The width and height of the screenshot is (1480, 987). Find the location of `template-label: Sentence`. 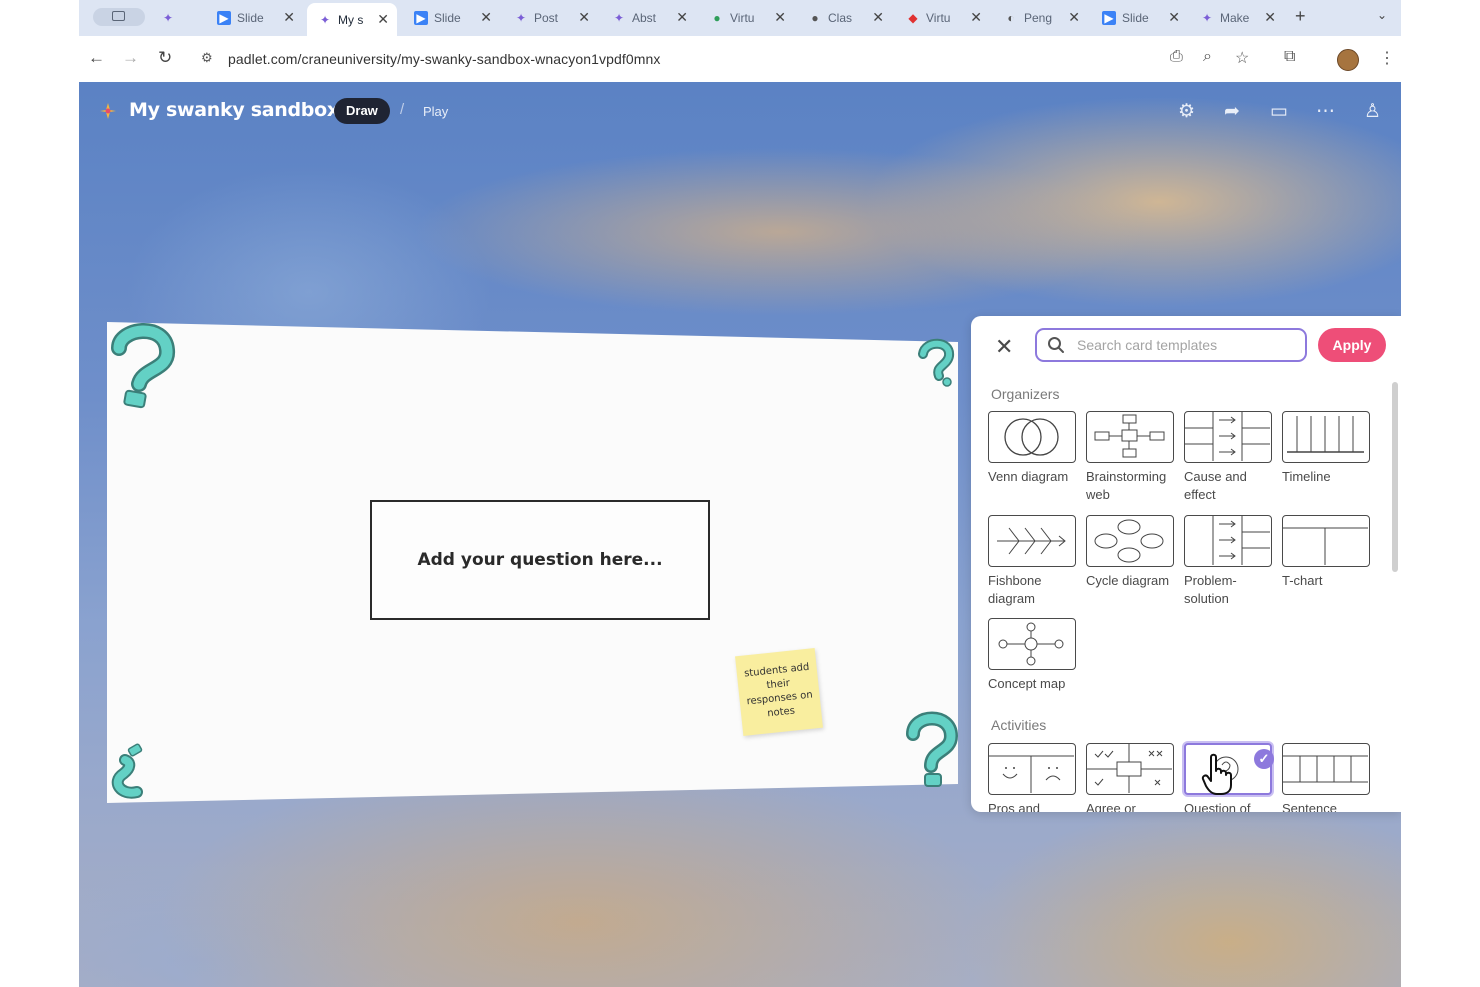

template-label: Sentence is located at coordinates (1309, 806).